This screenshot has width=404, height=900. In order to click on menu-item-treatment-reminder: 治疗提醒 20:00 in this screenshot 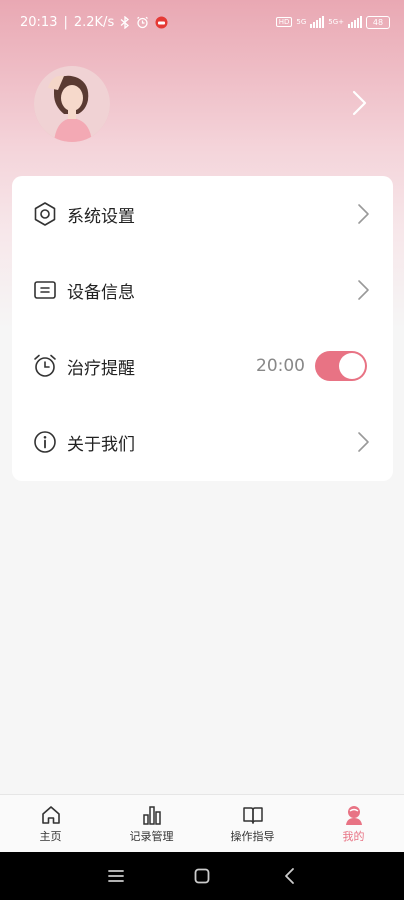, I will do `click(202, 366)`.